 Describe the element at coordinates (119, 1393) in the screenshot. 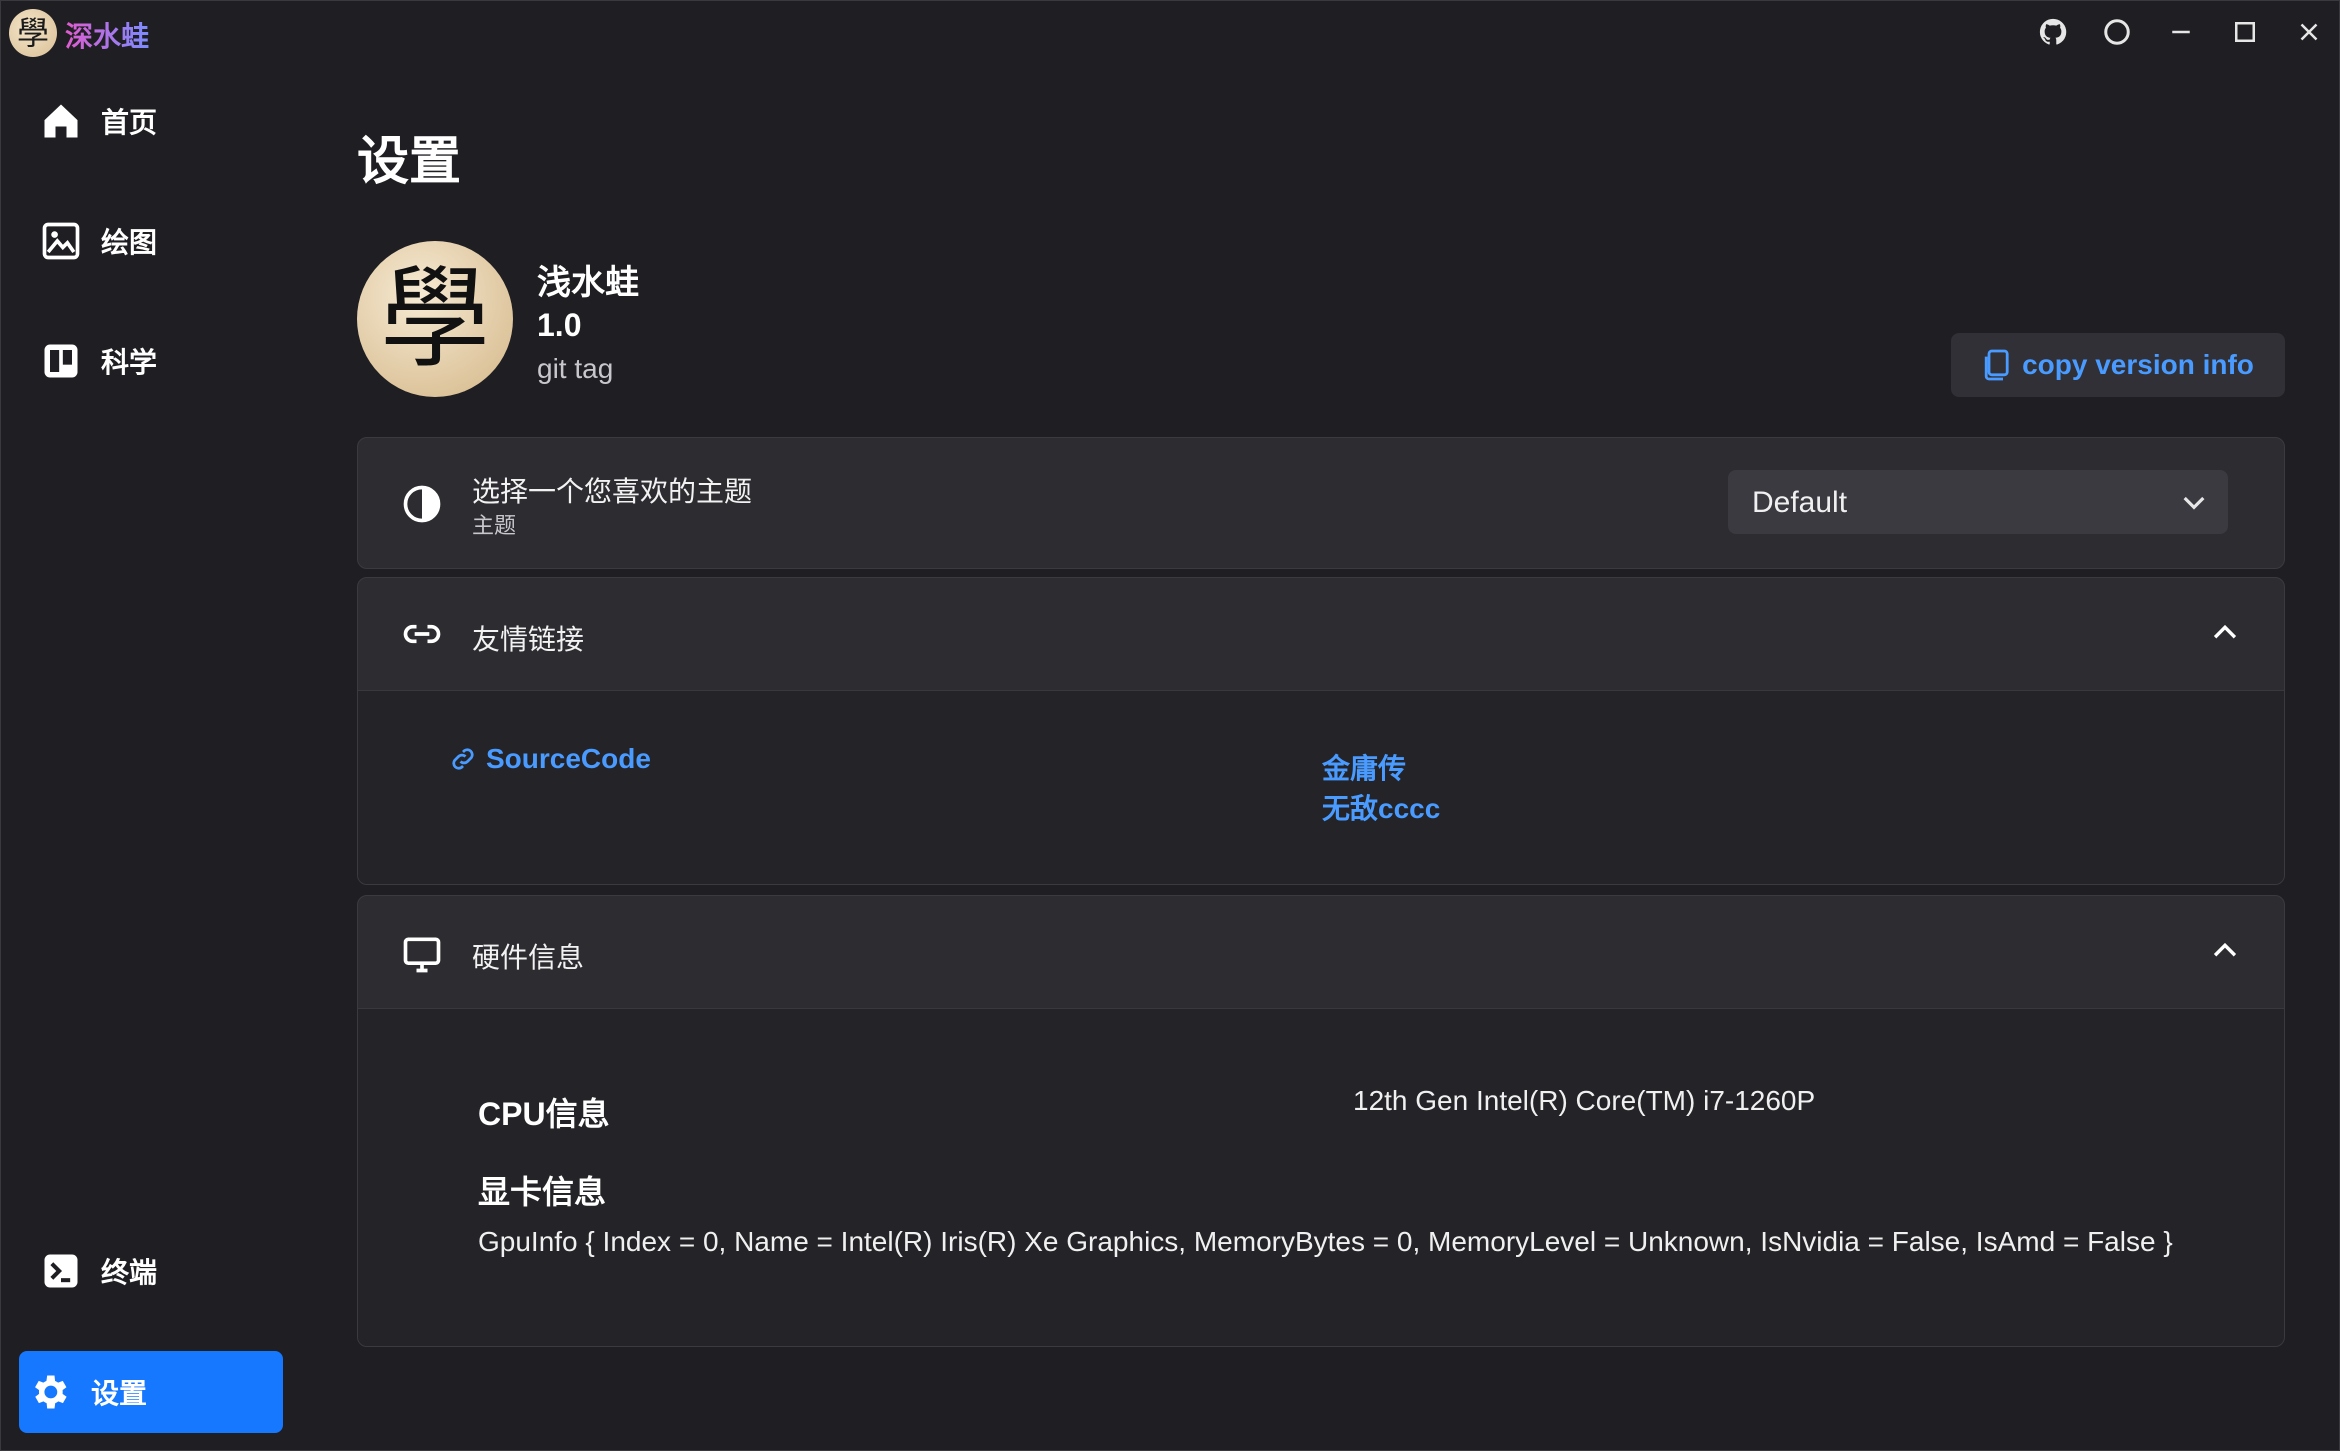

I see `sidebar-item-label: 设置` at that location.